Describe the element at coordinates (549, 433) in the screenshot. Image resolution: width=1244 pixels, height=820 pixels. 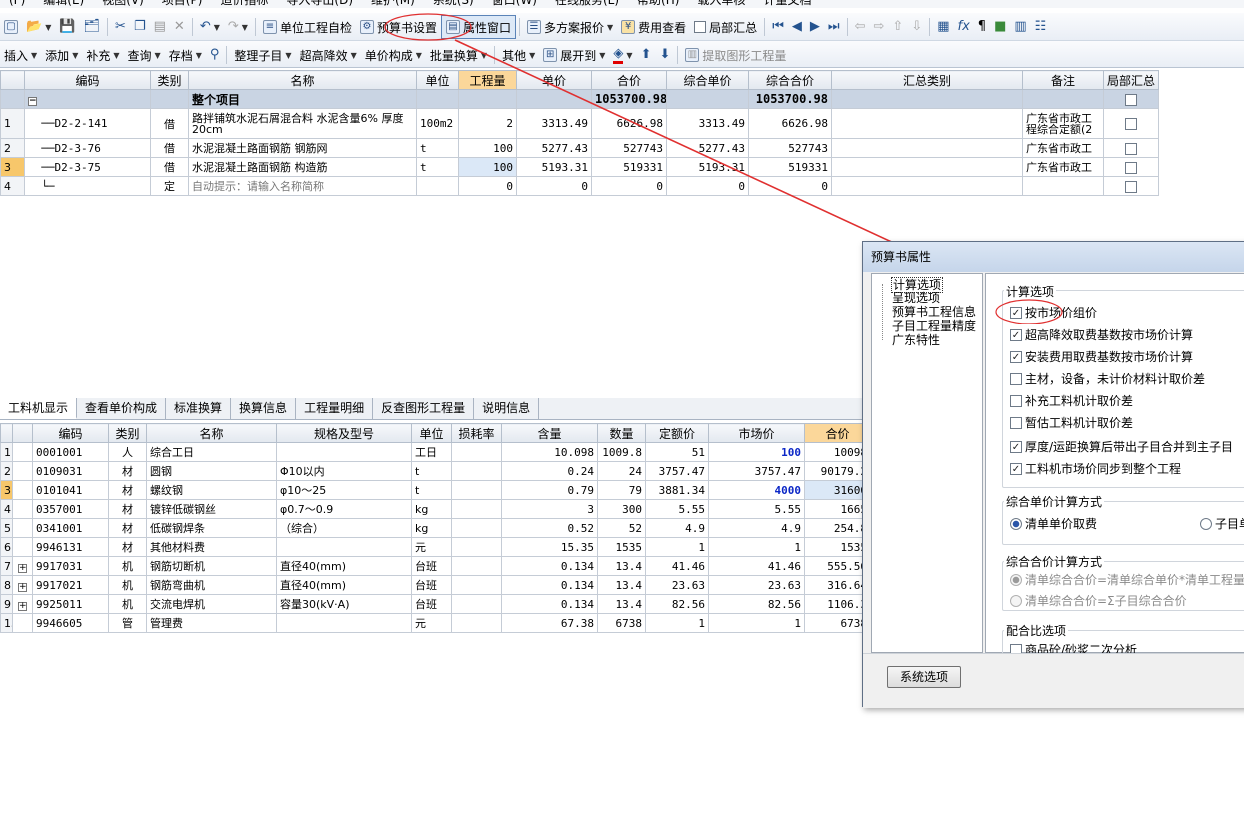
I see `column-header: 含量` at that location.